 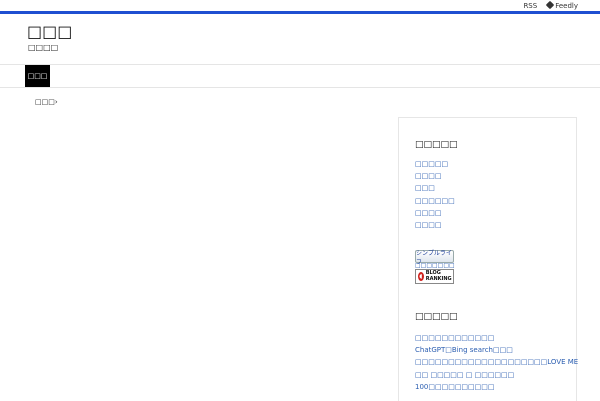 I want to click on site-description: □□□□, so click(x=43, y=47).